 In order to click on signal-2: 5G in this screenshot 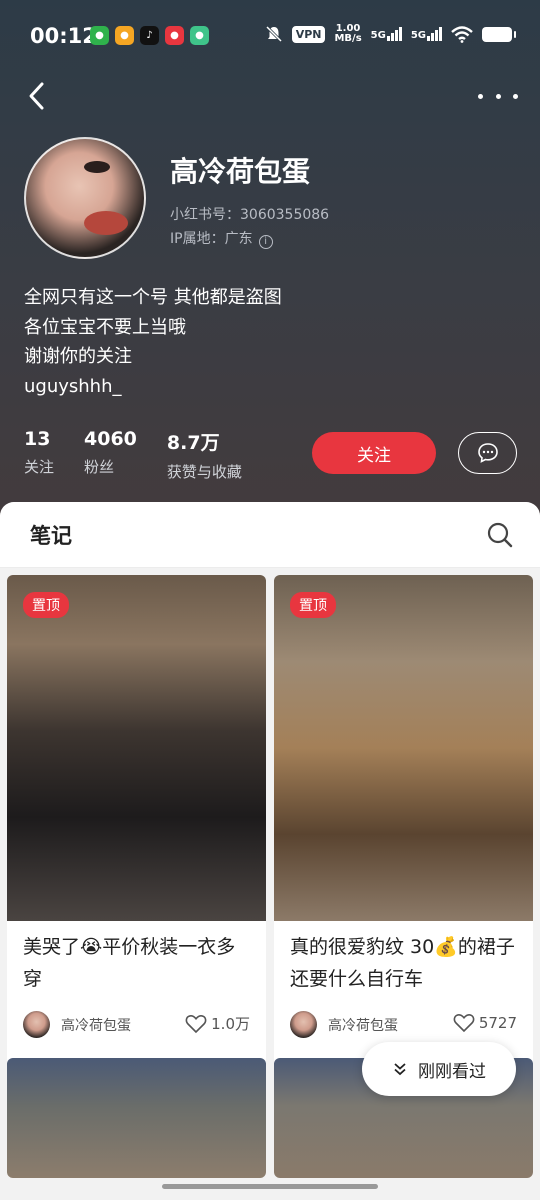, I will do `click(426, 34)`.